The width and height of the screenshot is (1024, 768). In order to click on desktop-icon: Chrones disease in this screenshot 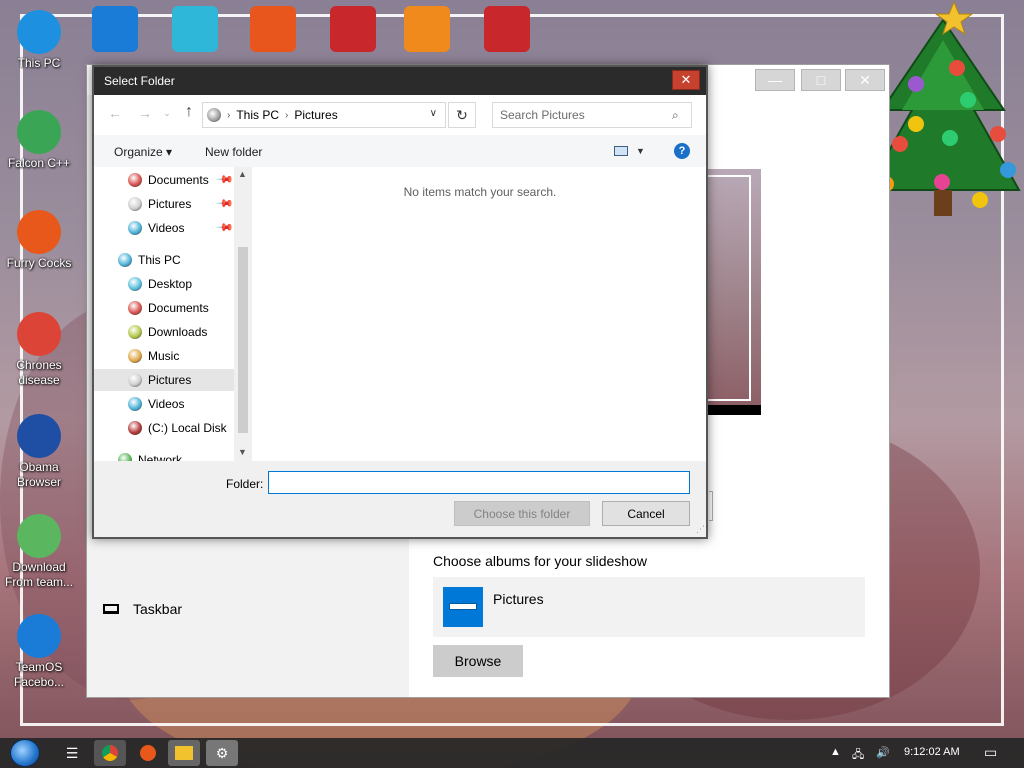, I will do `click(39, 350)`.